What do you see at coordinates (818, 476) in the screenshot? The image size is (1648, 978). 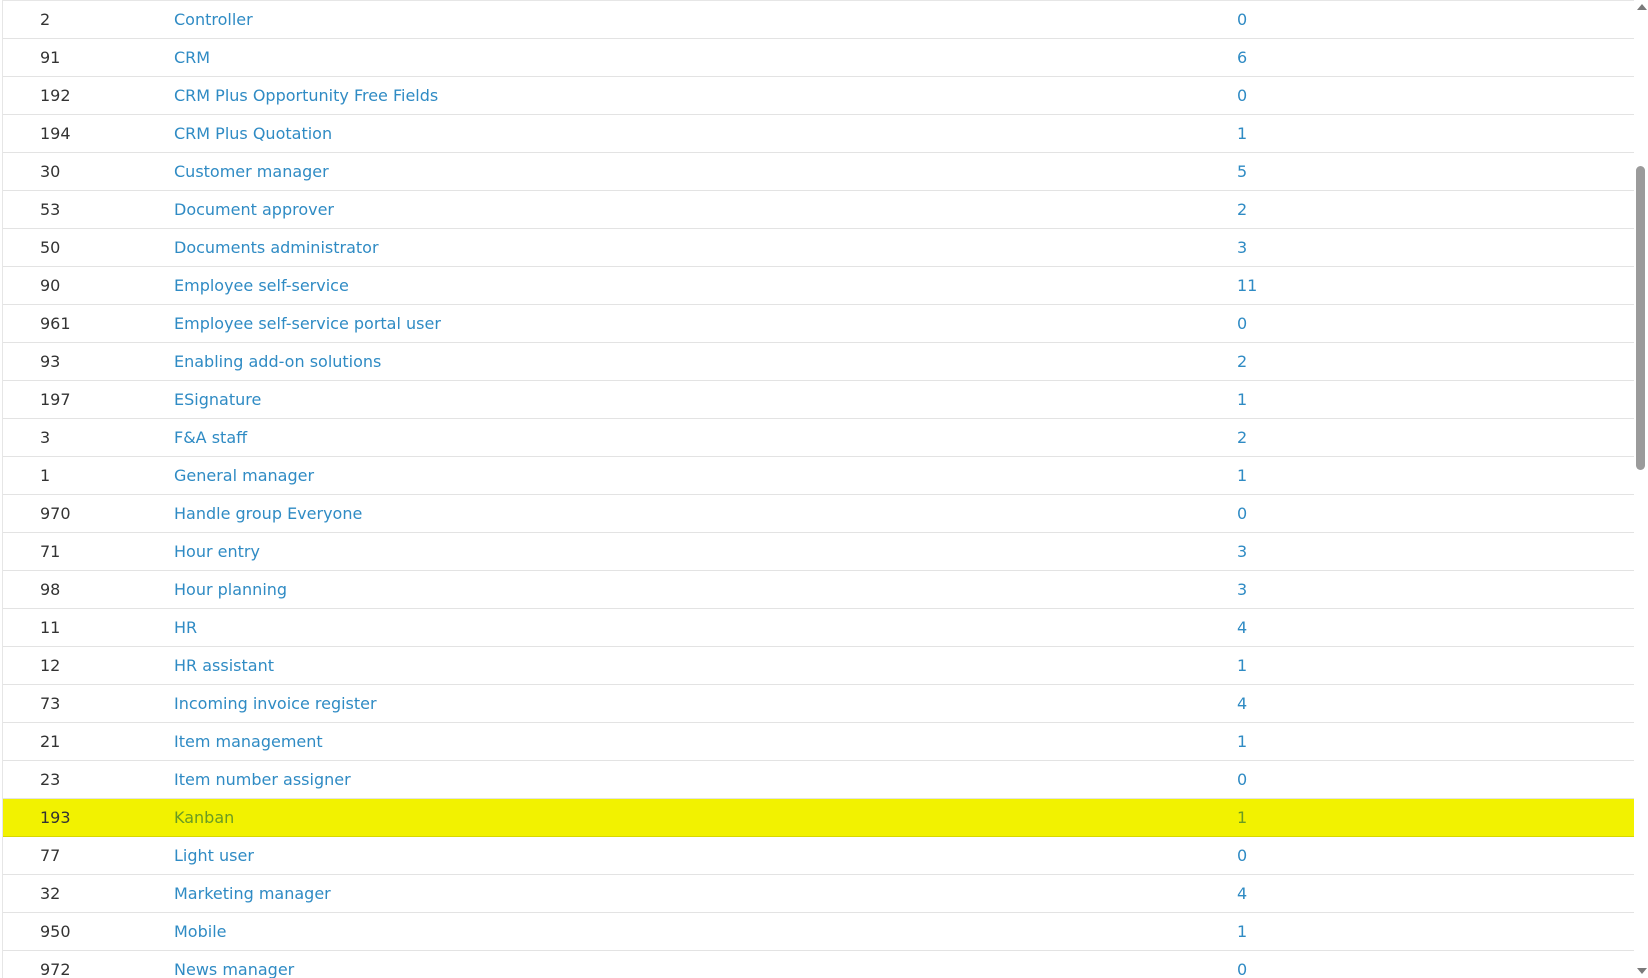 I see `table-row: 1 General manager 1` at bounding box center [818, 476].